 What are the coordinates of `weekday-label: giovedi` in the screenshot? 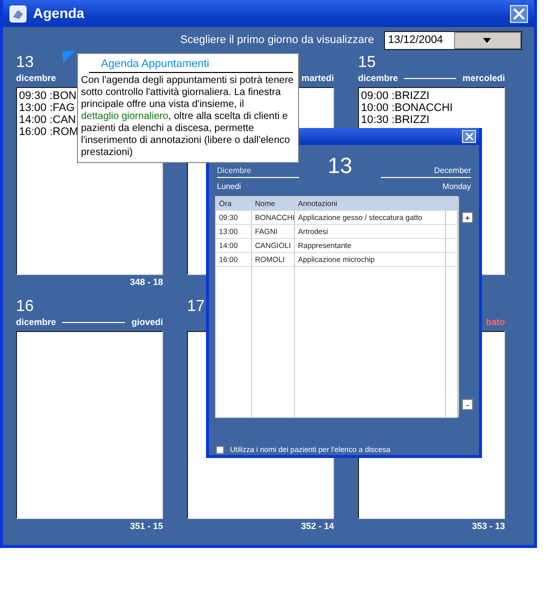 It's located at (147, 322).